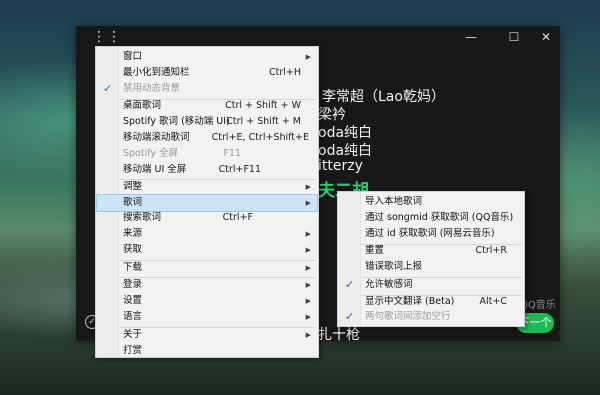  I want to click on menu-item-about: 关于 ▶, so click(207, 335).